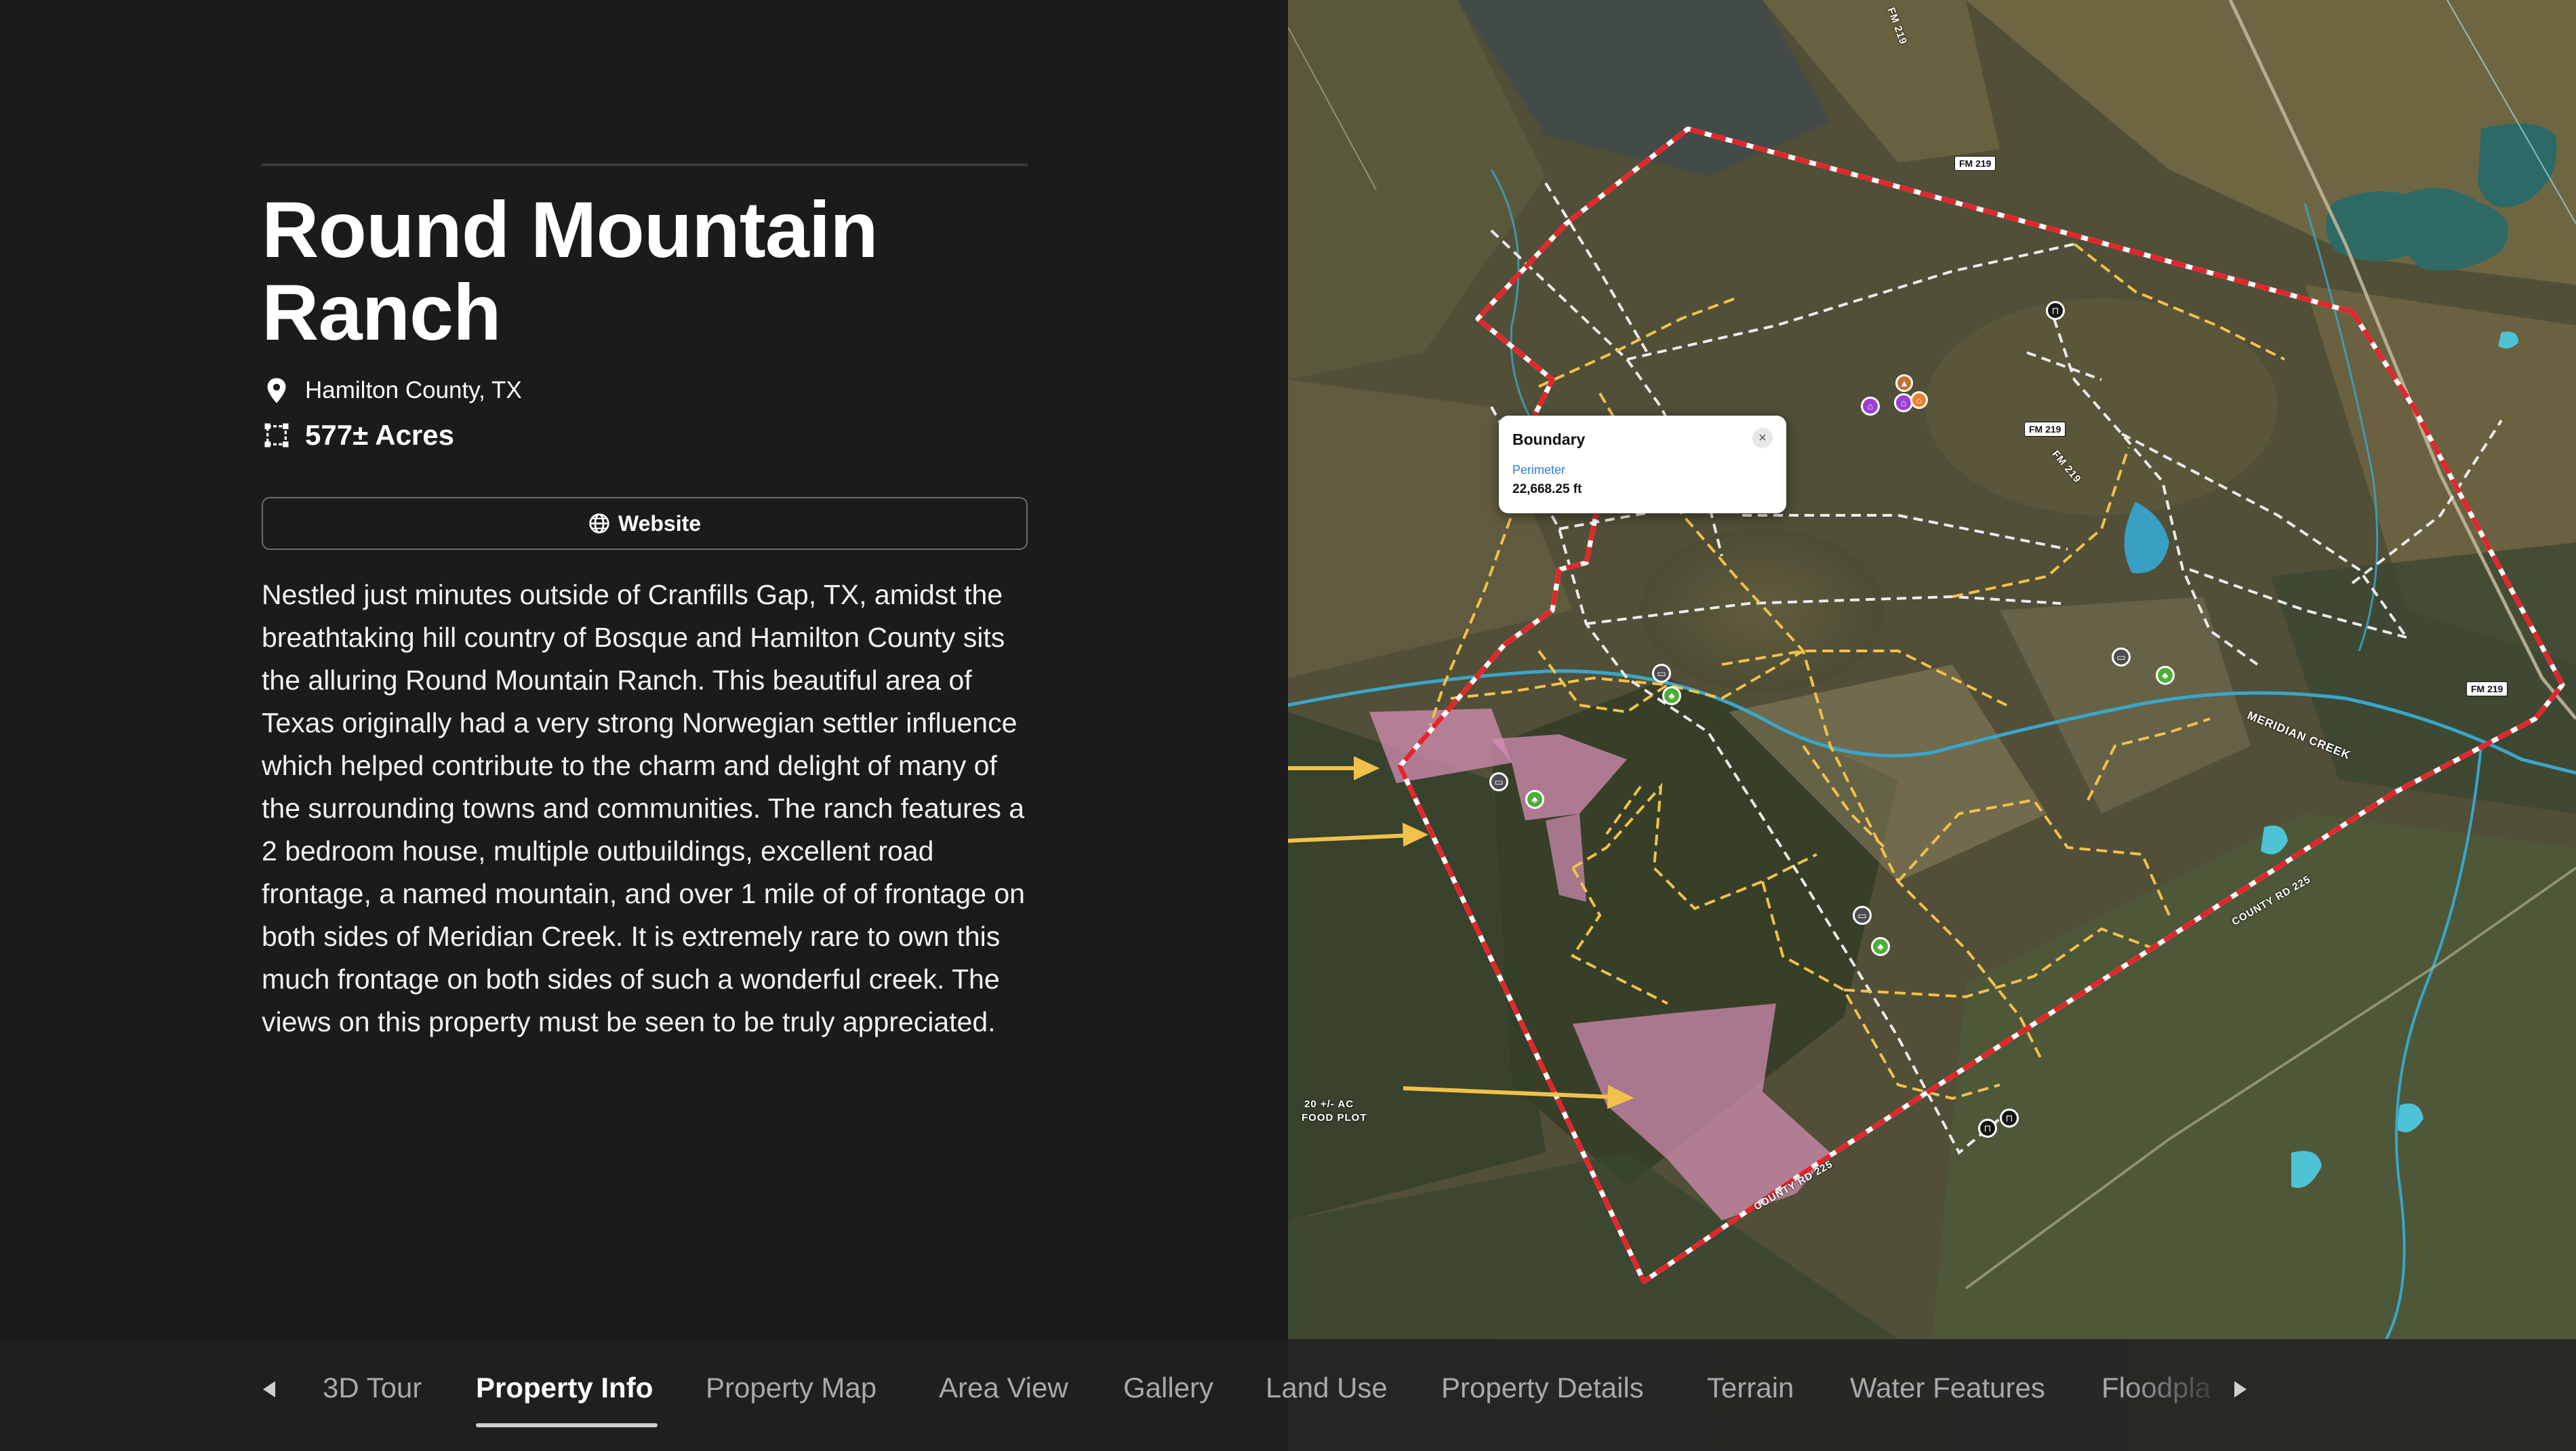 The height and width of the screenshot is (1451, 2576). I want to click on tab-water-features: Water Features, so click(1947, 1388).